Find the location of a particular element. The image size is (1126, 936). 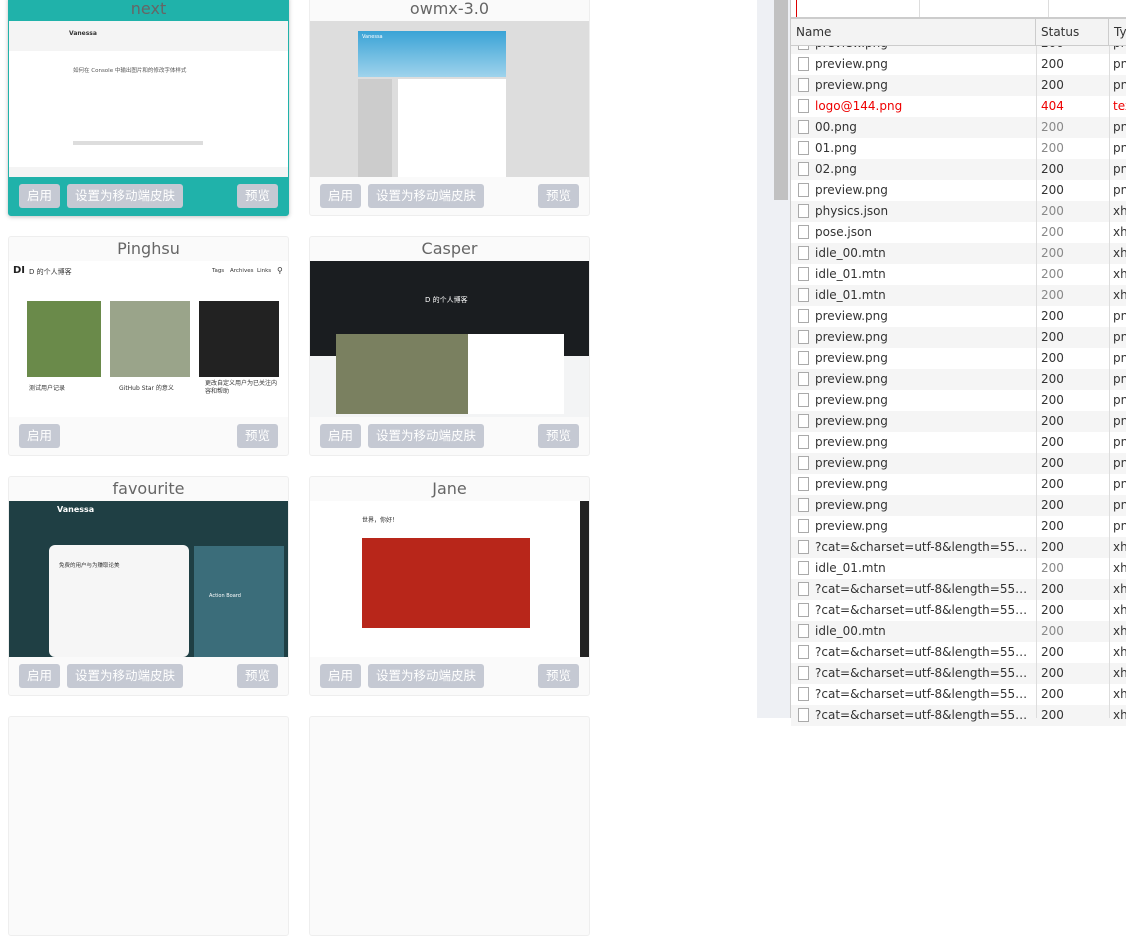

request-name: idle_00.mtn is located at coordinates (850, 253).